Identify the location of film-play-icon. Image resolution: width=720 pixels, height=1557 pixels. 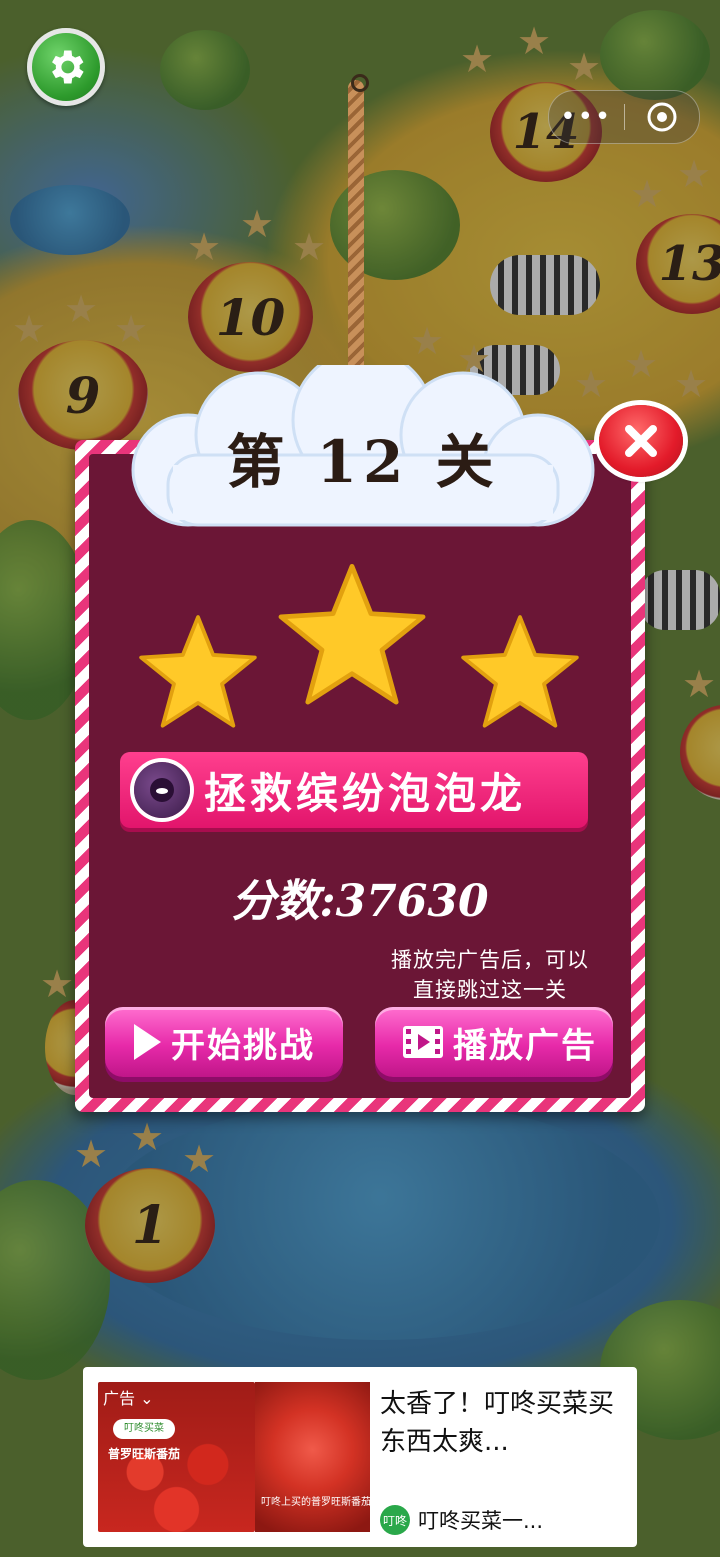
(423, 1042).